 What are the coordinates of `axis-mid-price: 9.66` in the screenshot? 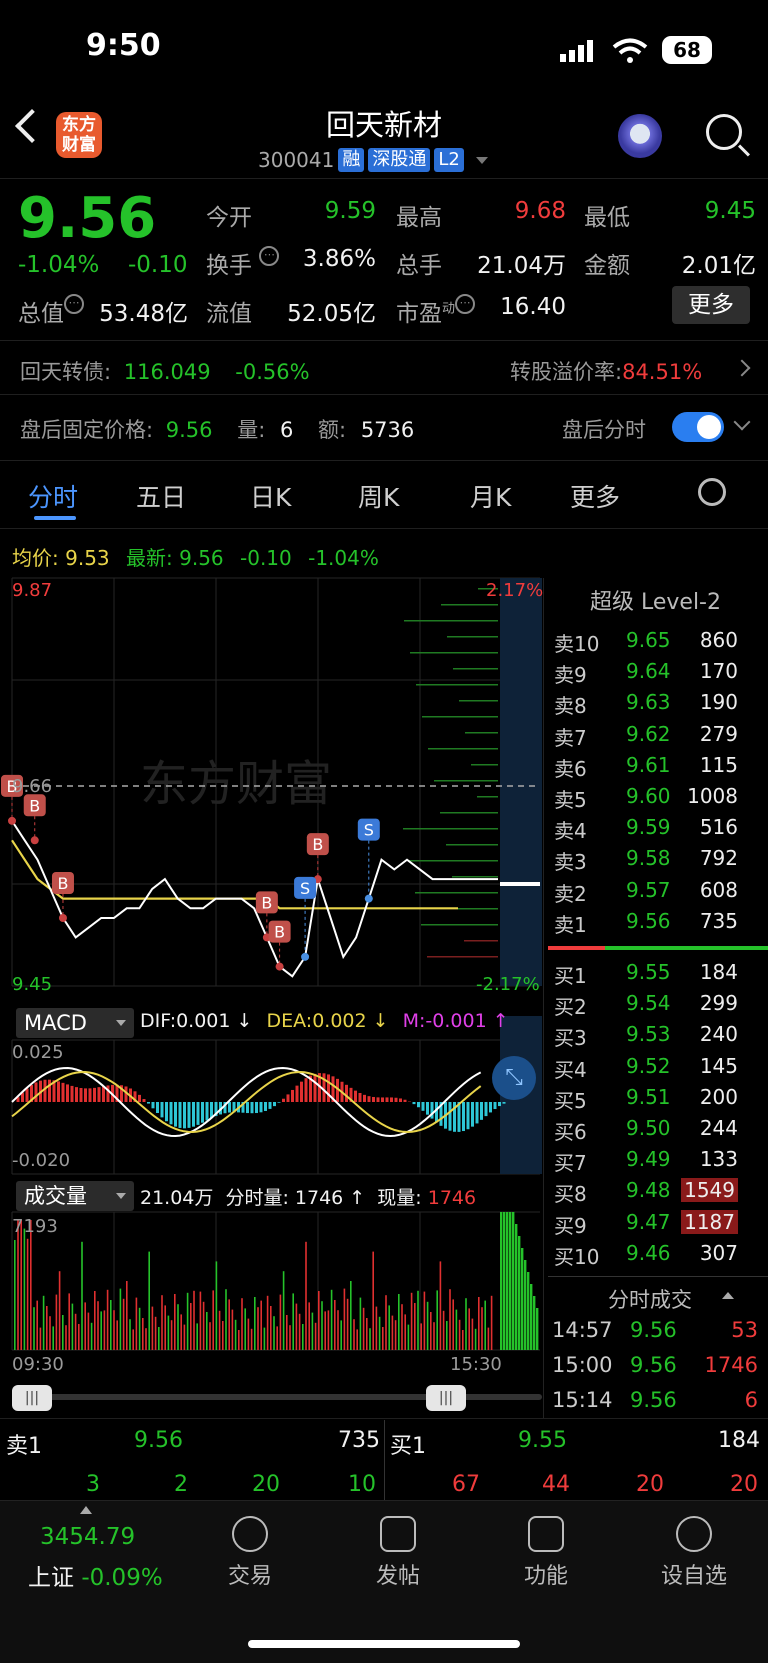 It's located at (32, 786).